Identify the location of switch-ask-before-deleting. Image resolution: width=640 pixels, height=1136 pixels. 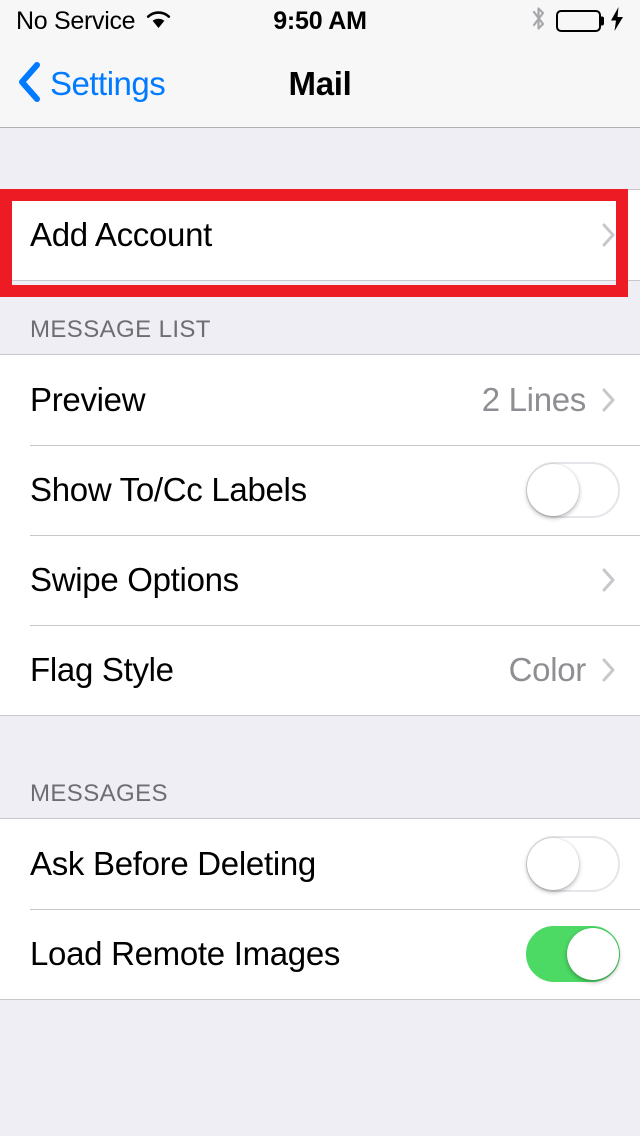
(573, 864).